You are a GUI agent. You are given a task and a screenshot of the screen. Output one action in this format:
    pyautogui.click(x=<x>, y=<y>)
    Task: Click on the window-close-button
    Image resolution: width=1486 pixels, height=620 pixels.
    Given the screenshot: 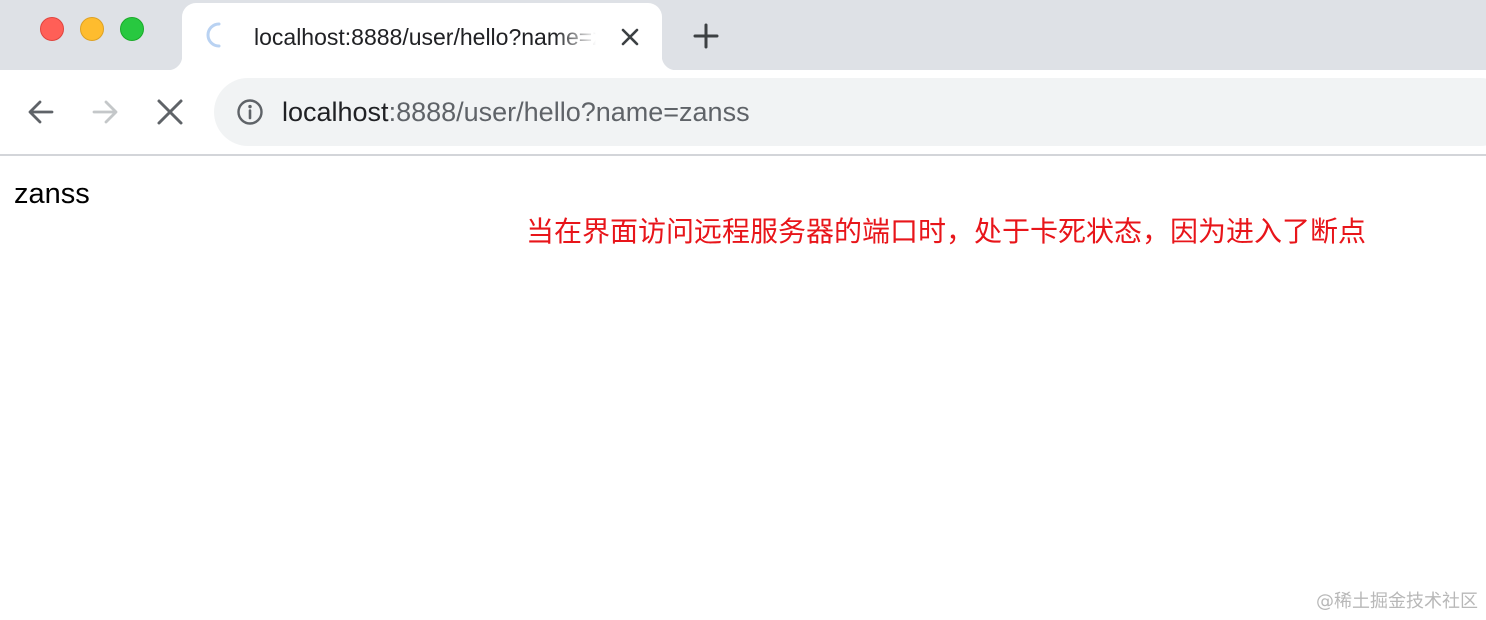 What is the action you would take?
    pyautogui.click(x=52, y=29)
    